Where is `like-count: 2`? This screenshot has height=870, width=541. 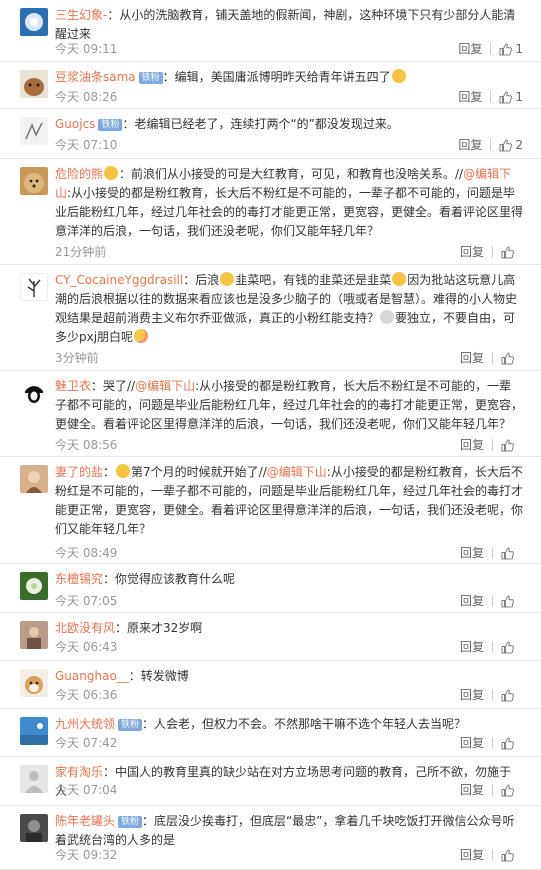
like-count: 2 is located at coordinates (519, 145).